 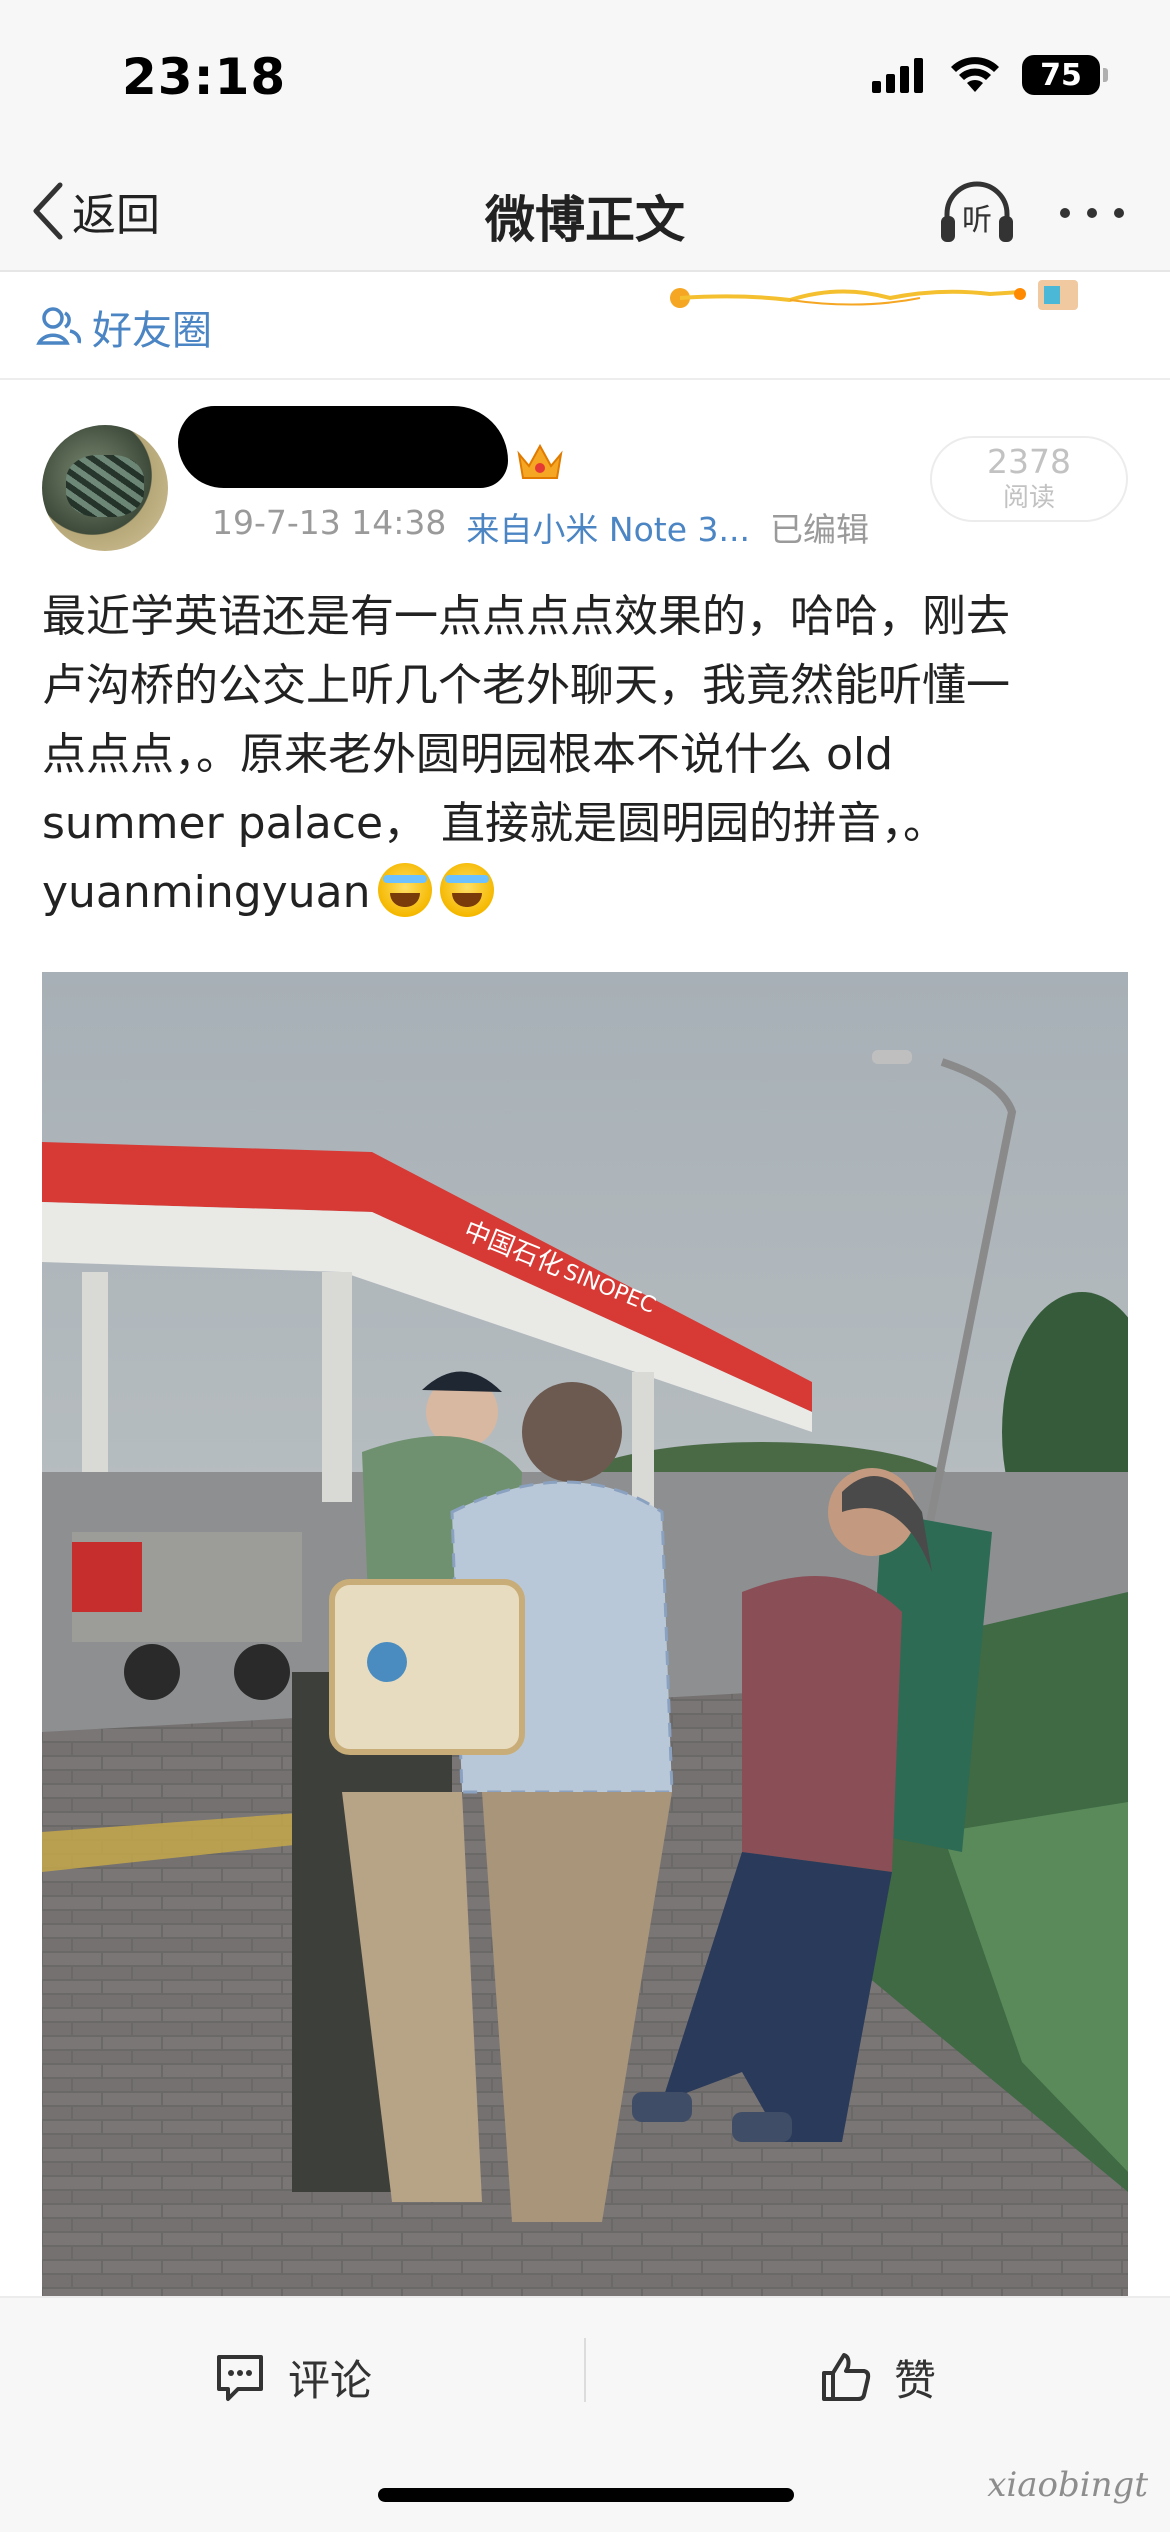 What do you see at coordinates (204, 77) in the screenshot?
I see `status-time: 23:18` at bounding box center [204, 77].